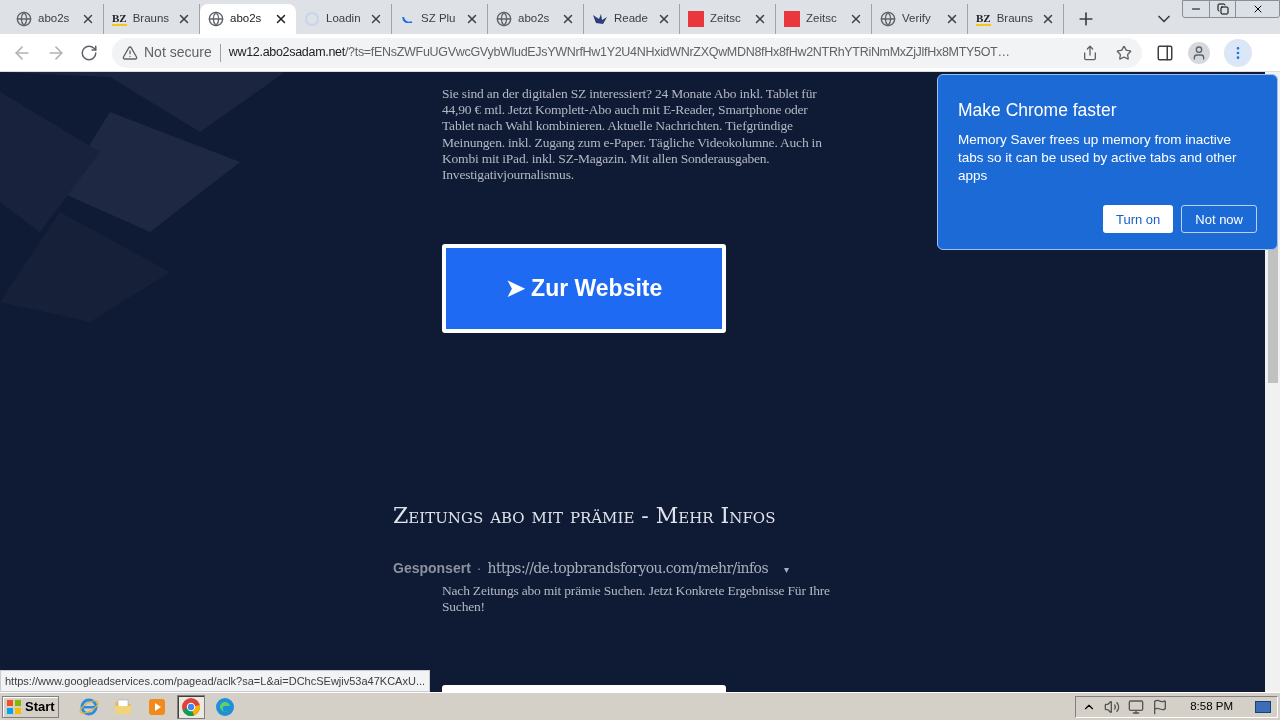 The image size is (1280, 720). I want to click on browser-tab: abo2s, so click(248, 19).